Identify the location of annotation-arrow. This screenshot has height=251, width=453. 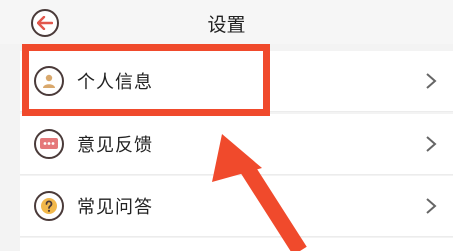
(259, 192).